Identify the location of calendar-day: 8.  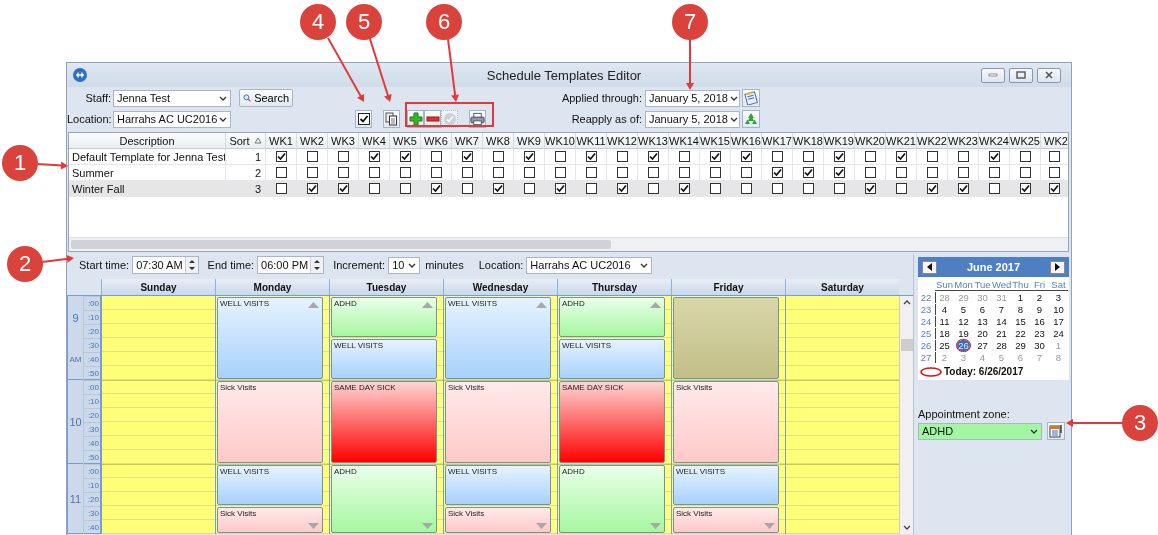
(1020, 309).